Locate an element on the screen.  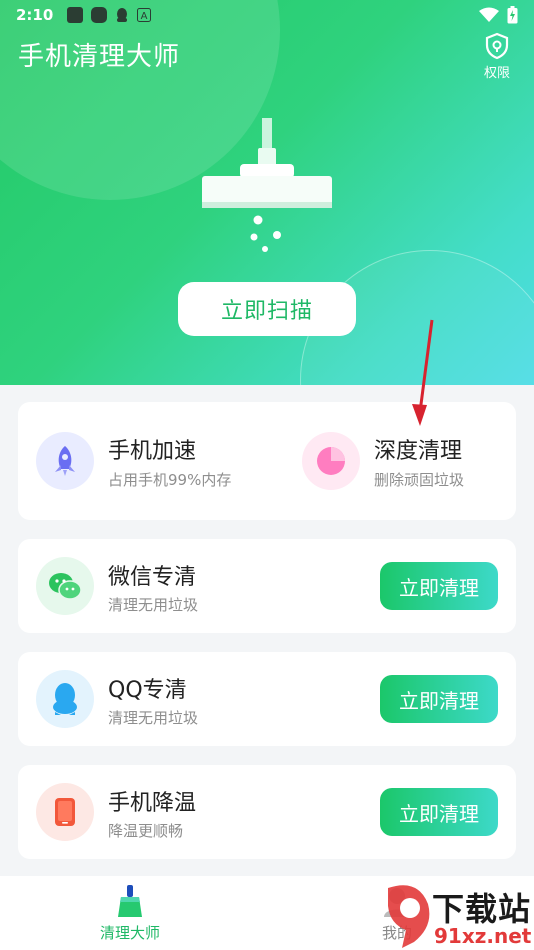
vacuum-cleaner-illustration is located at coordinates (267, 185).